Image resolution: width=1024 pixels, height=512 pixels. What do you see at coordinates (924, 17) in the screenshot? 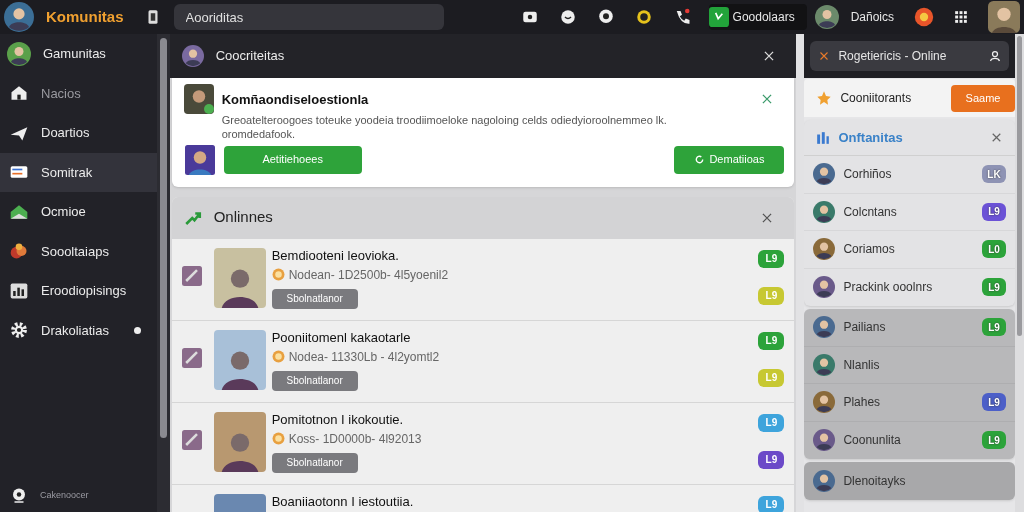
I see `badge-icon` at bounding box center [924, 17].